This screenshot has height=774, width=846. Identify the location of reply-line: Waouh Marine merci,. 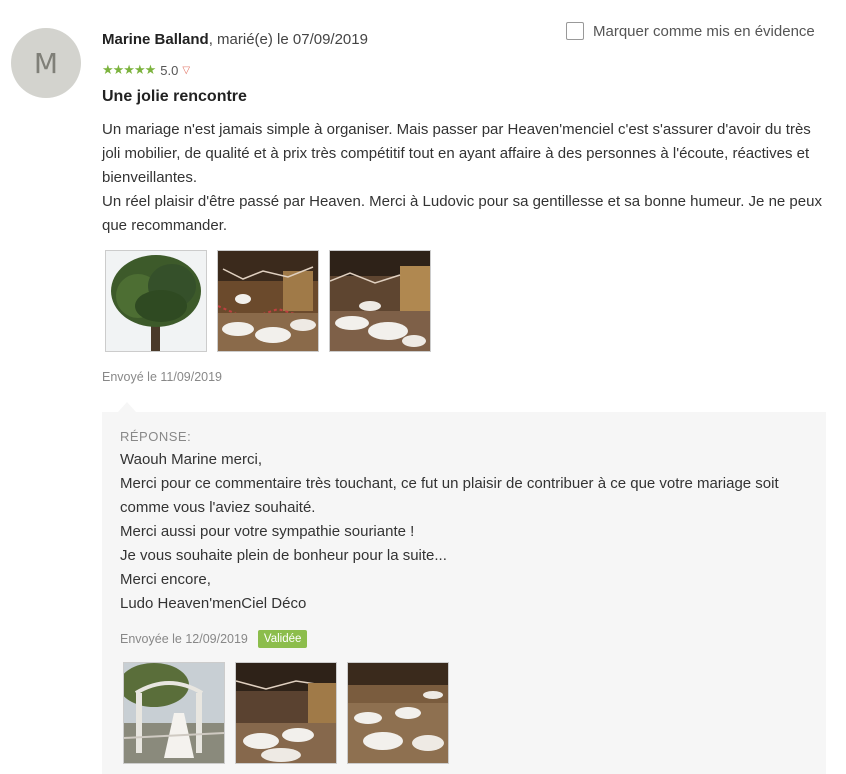
(191, 459).